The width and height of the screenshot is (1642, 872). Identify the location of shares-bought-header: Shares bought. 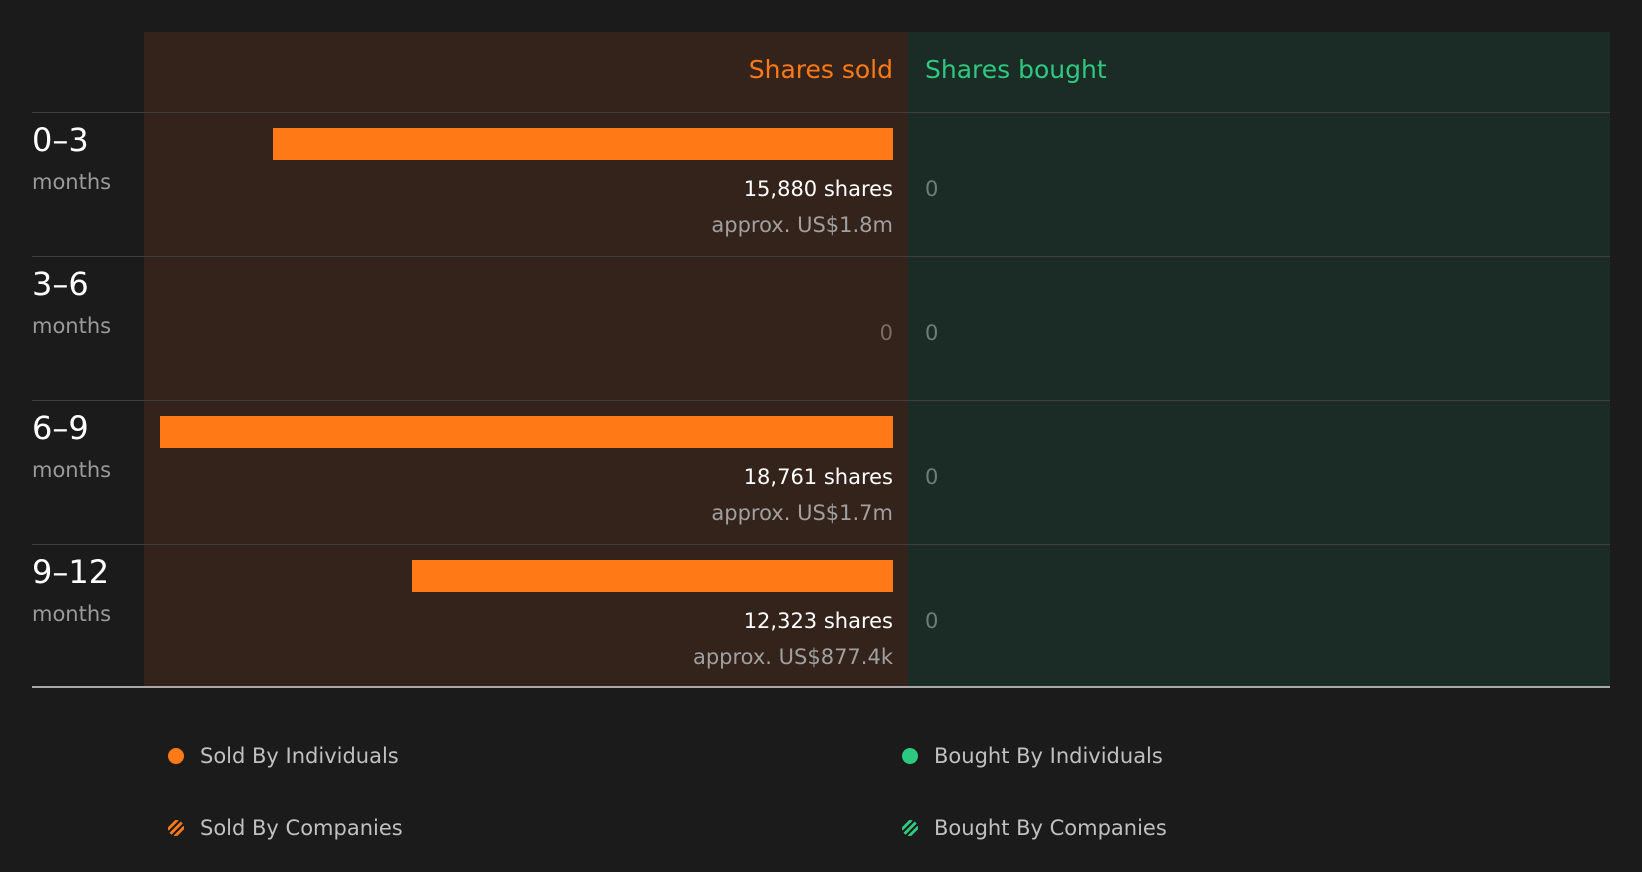
(1016, 69).